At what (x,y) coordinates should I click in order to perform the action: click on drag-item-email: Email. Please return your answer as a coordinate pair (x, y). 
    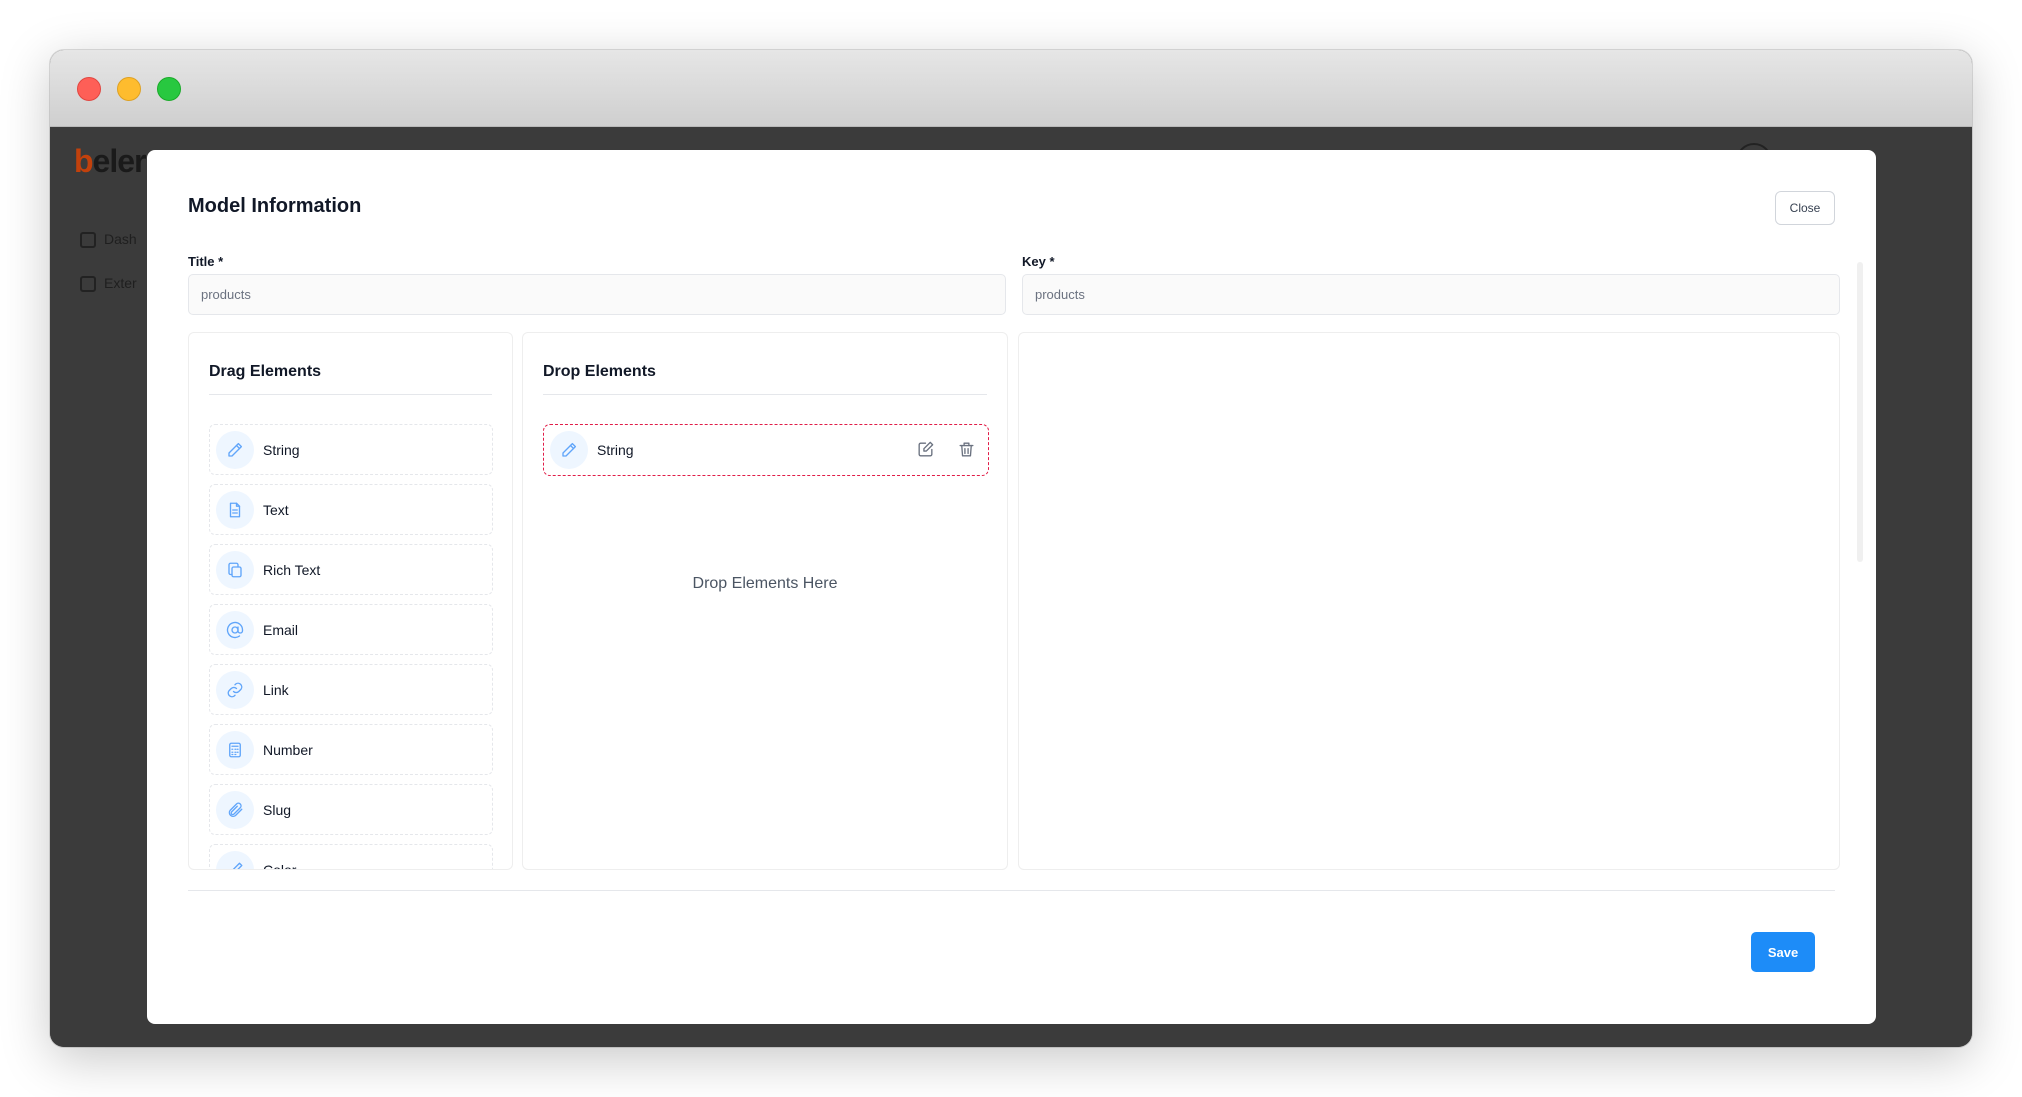
    Looking at the image, I should click on (351, 629).